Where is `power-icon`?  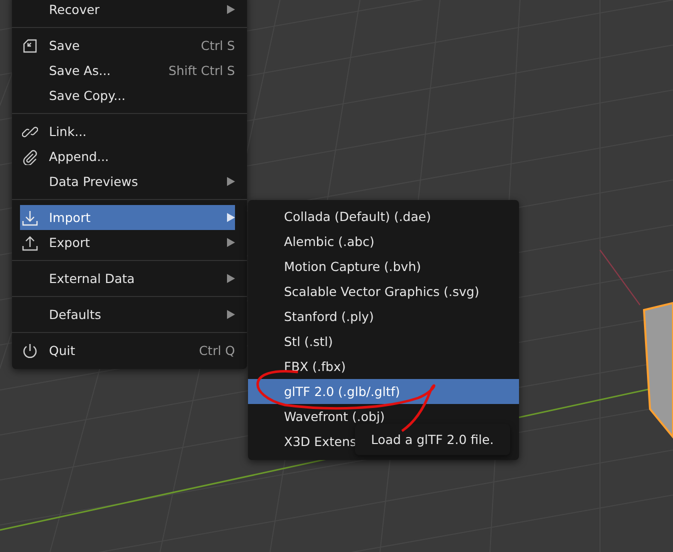 power-icon is located at coordinates (30, 350).